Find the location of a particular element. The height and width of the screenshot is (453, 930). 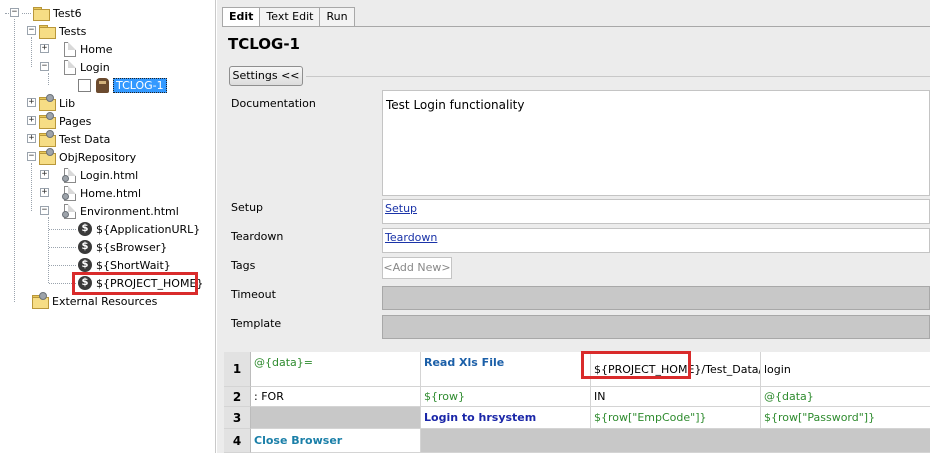

documentation-field: Test Login functionality is located at coordinates (656, 143).